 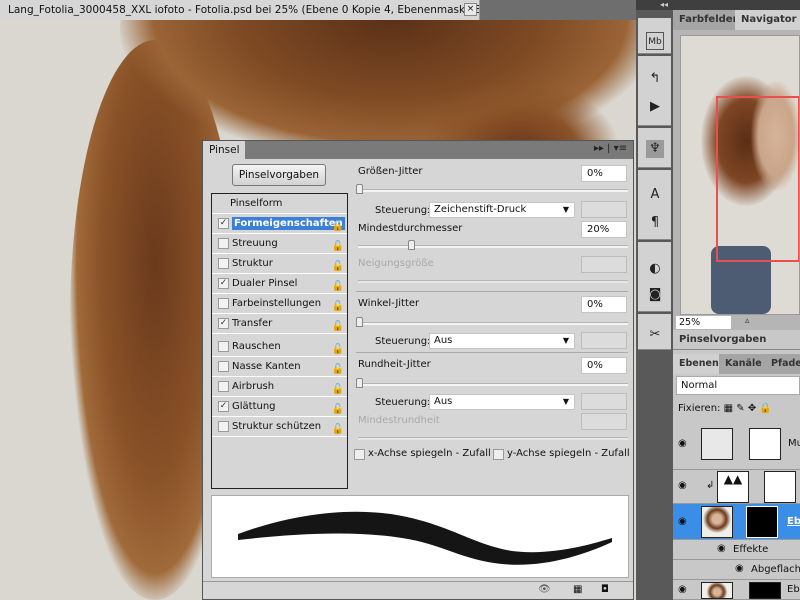 What do you see at coordinates (743, 364) in the screenshot?
I see `tab-kanaele: Kanäle` at bounding box center [743, 364].